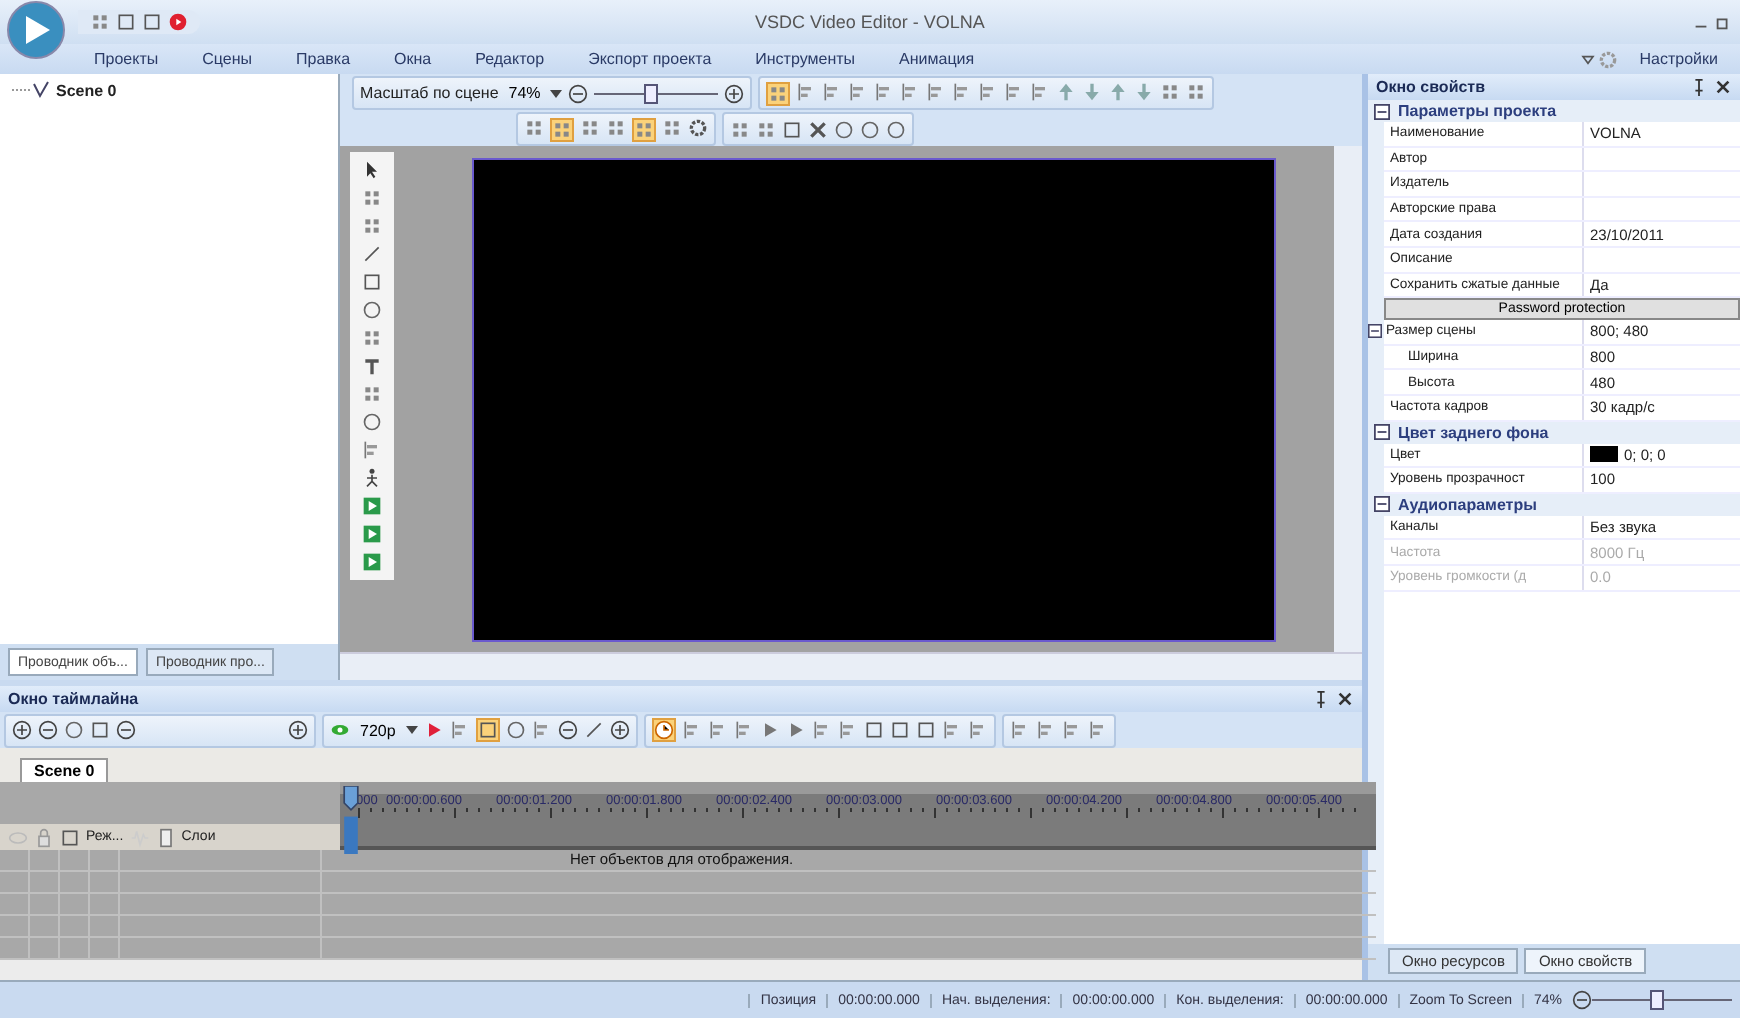 The height and width of the screenshot is (1018, 1740). What do you see at coordinates (663, 730) in the screenshot?
I see `clock-icon` at bounding box center [663, 730].